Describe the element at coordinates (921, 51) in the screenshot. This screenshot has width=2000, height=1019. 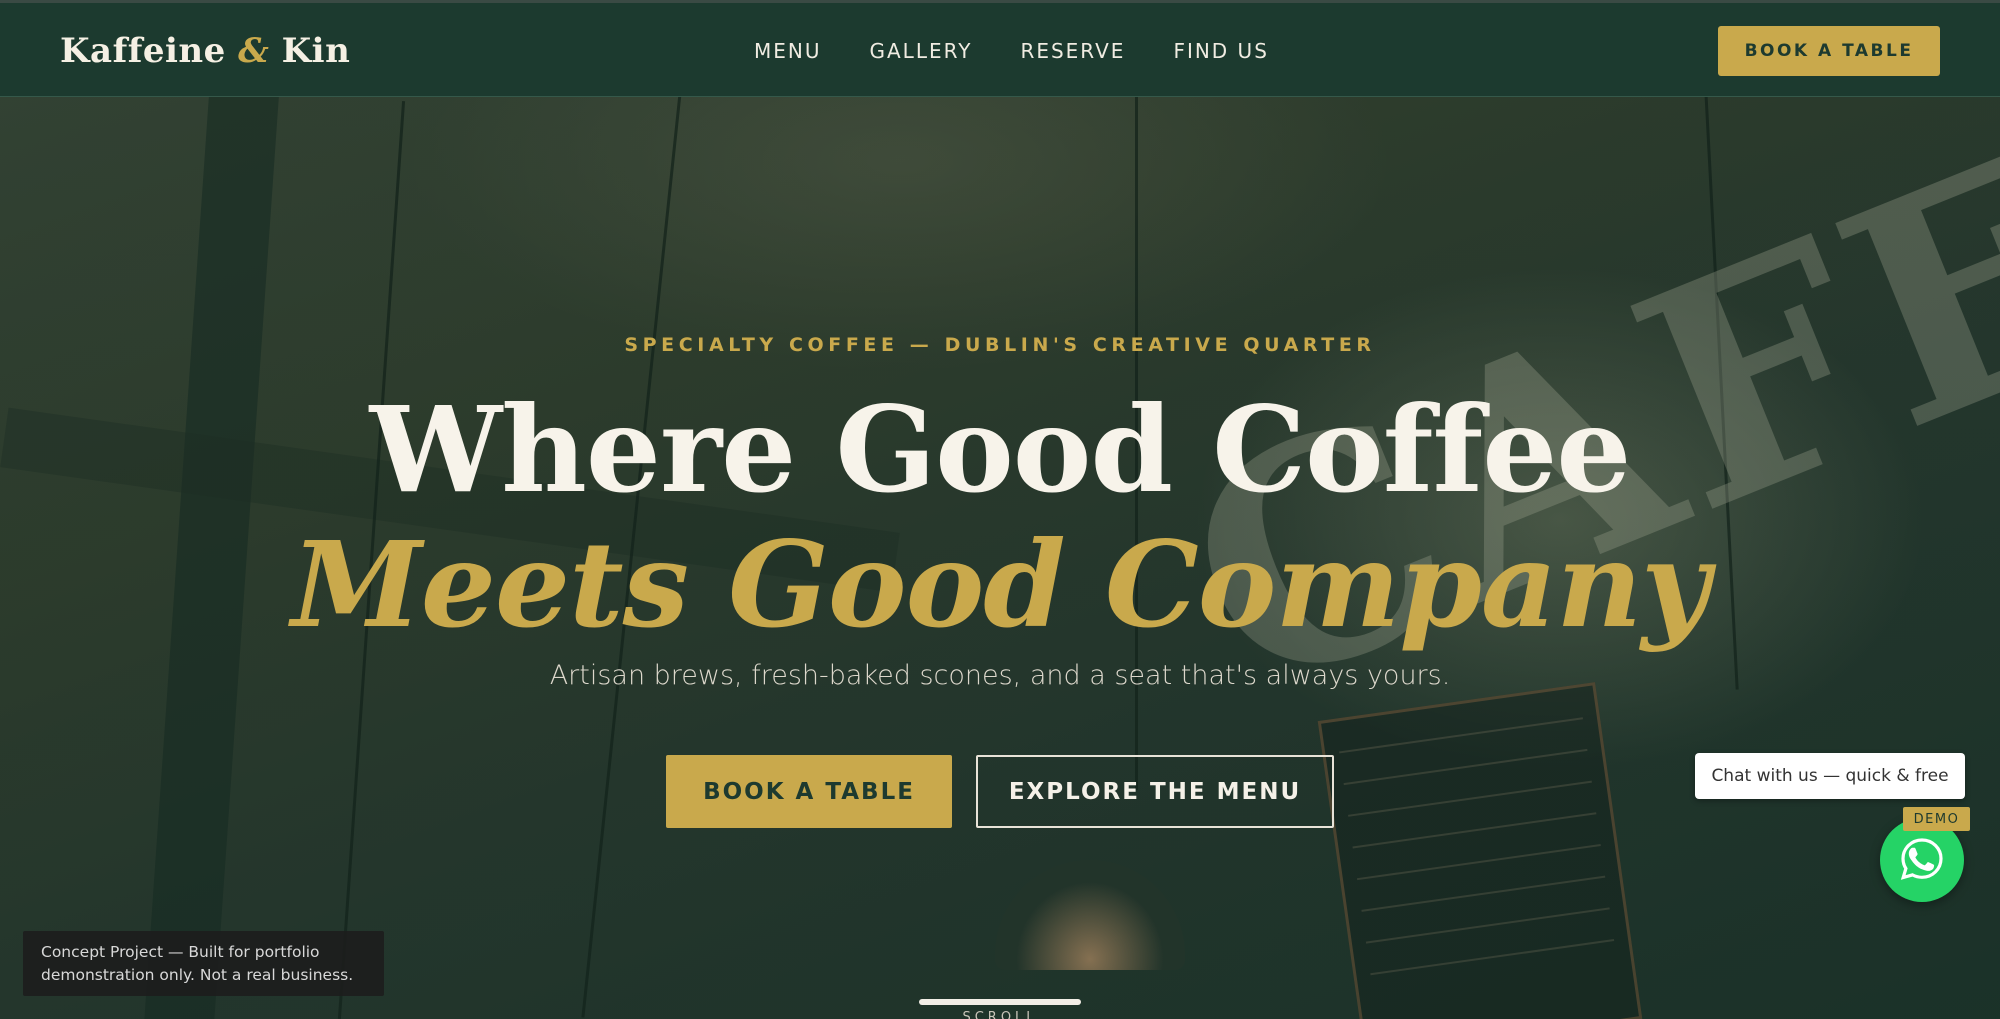
I see `nav-link-gallery: GALLERY` at that location.